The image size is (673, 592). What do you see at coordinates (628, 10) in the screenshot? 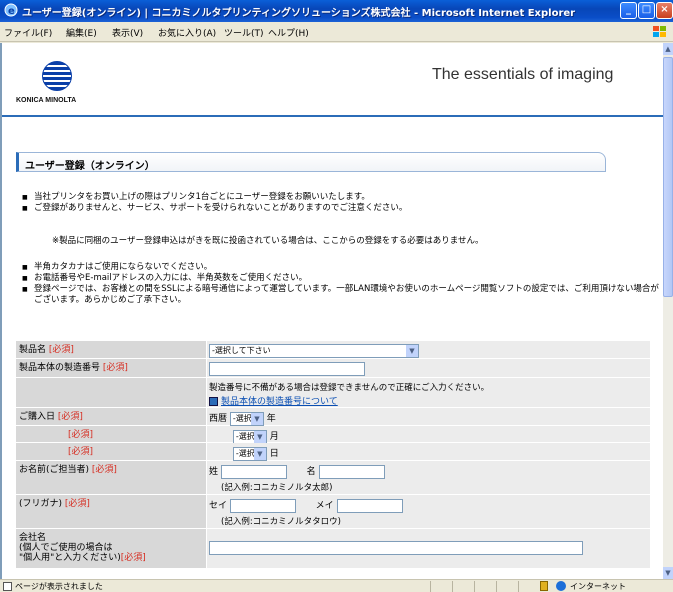
I see `minimize-button: _` at bounding box center [628, 10].